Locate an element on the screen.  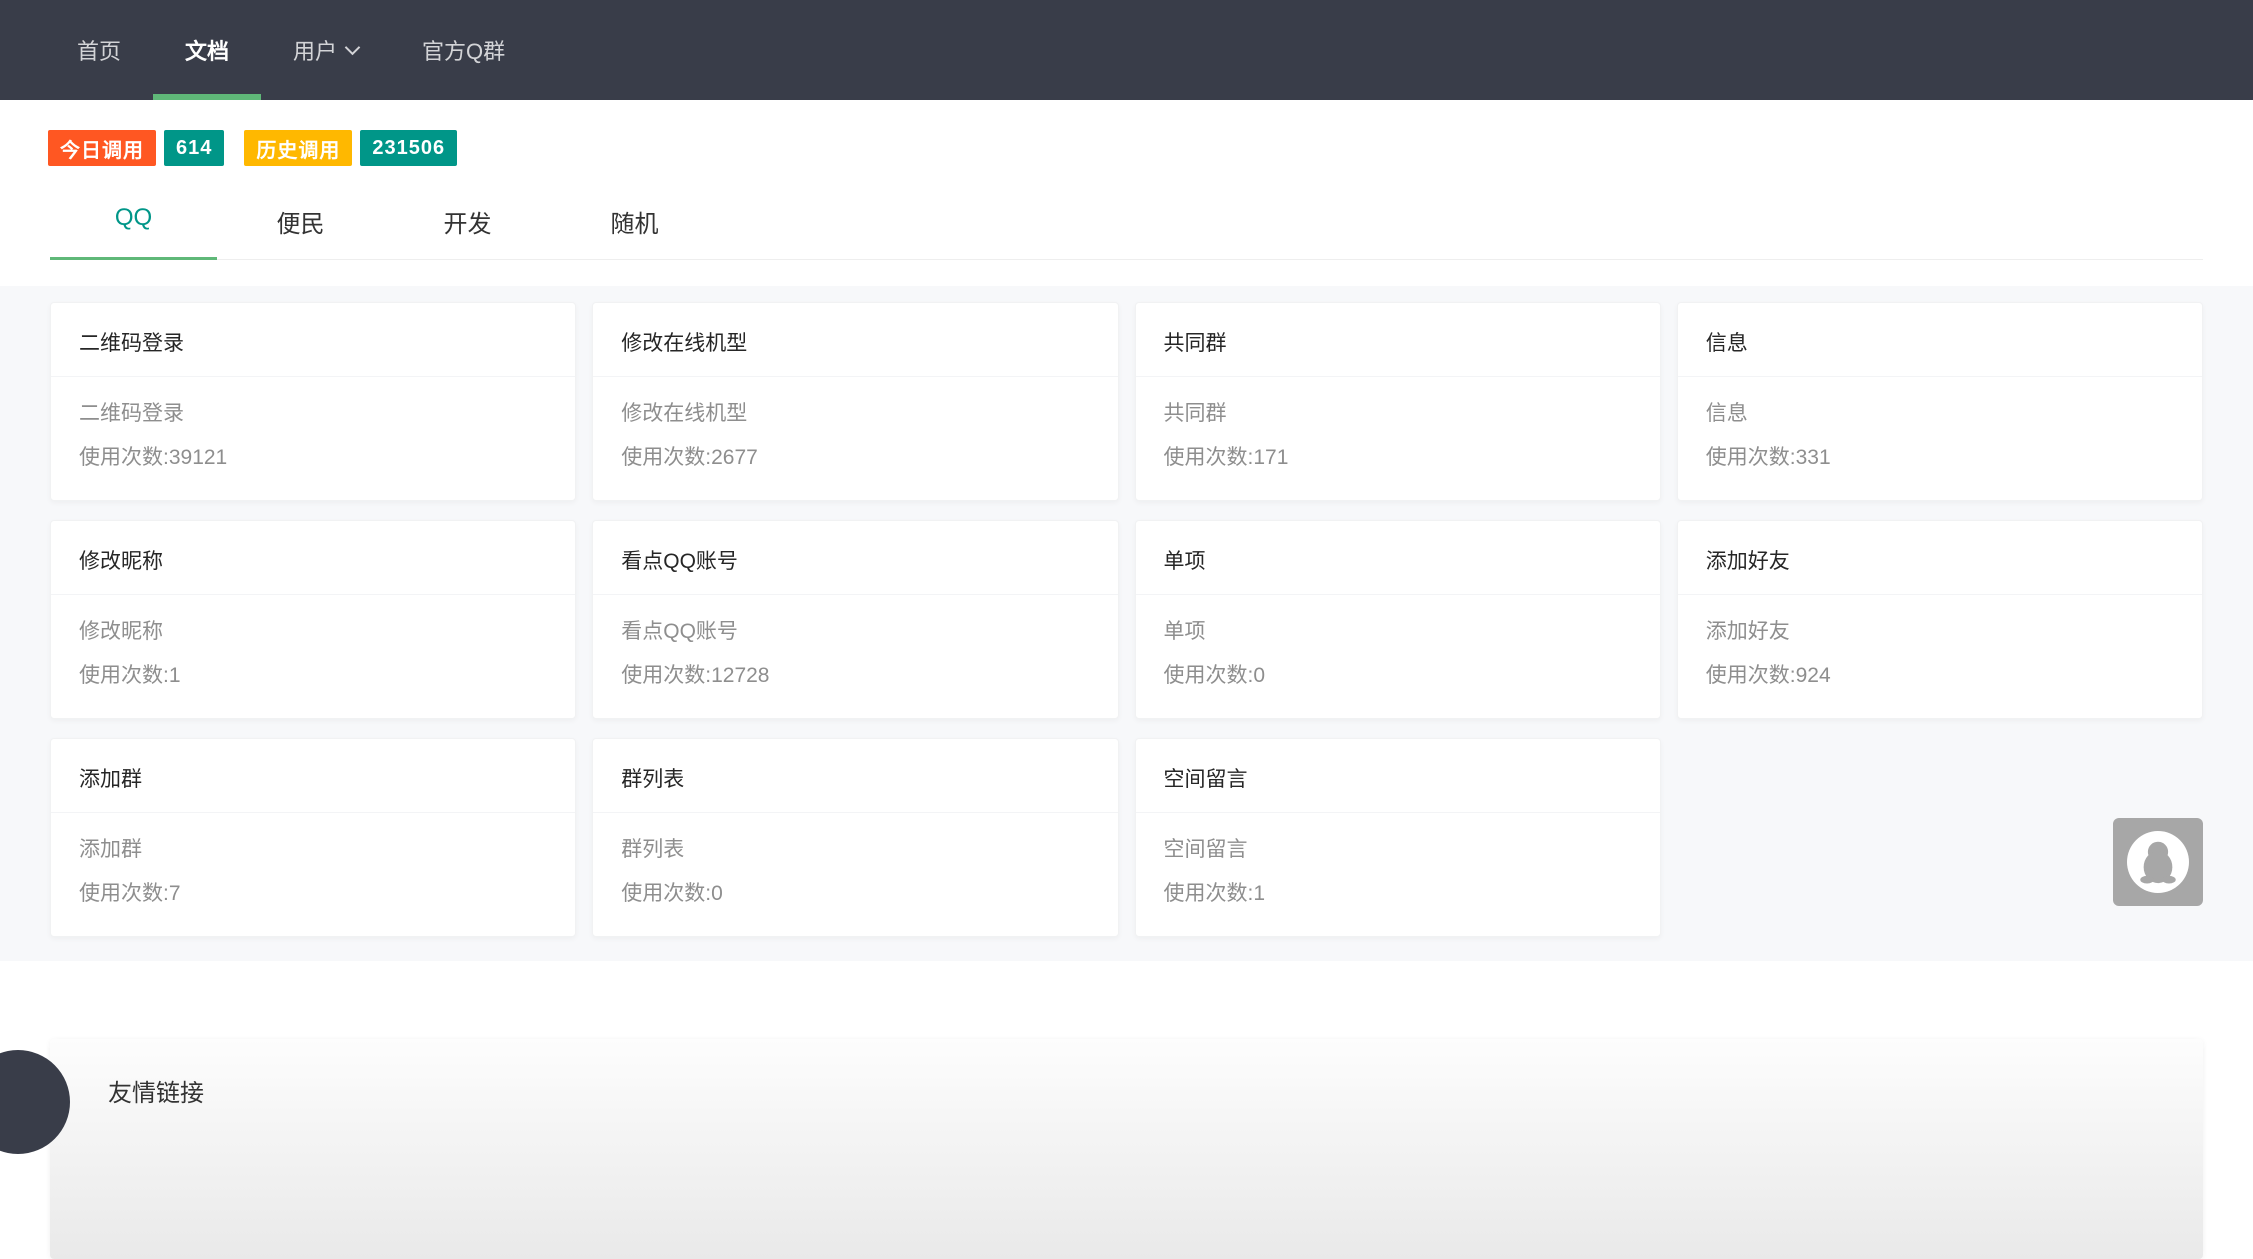
api-card: 信息 信息 使用次数:331 is located at coordinates (1939, 401).